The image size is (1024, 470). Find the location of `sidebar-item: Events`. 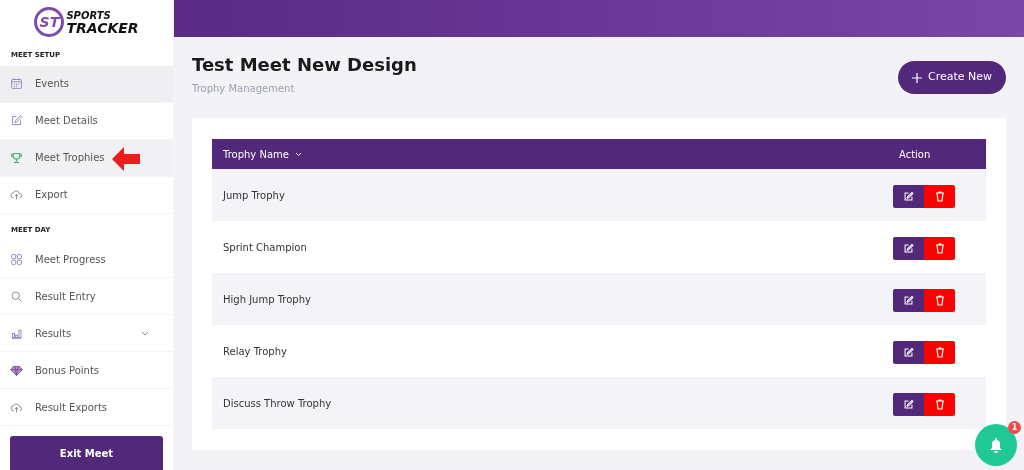

sidebar-item: Events is located at coordinates (86, 84).